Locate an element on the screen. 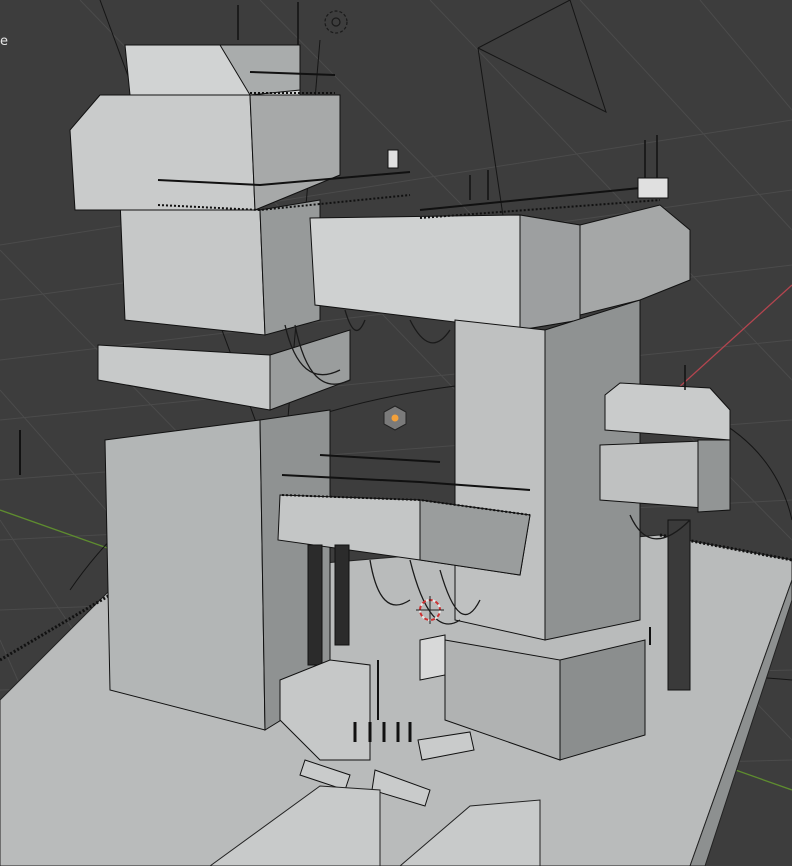  rooftop-box is located at coordinates (393, 159).